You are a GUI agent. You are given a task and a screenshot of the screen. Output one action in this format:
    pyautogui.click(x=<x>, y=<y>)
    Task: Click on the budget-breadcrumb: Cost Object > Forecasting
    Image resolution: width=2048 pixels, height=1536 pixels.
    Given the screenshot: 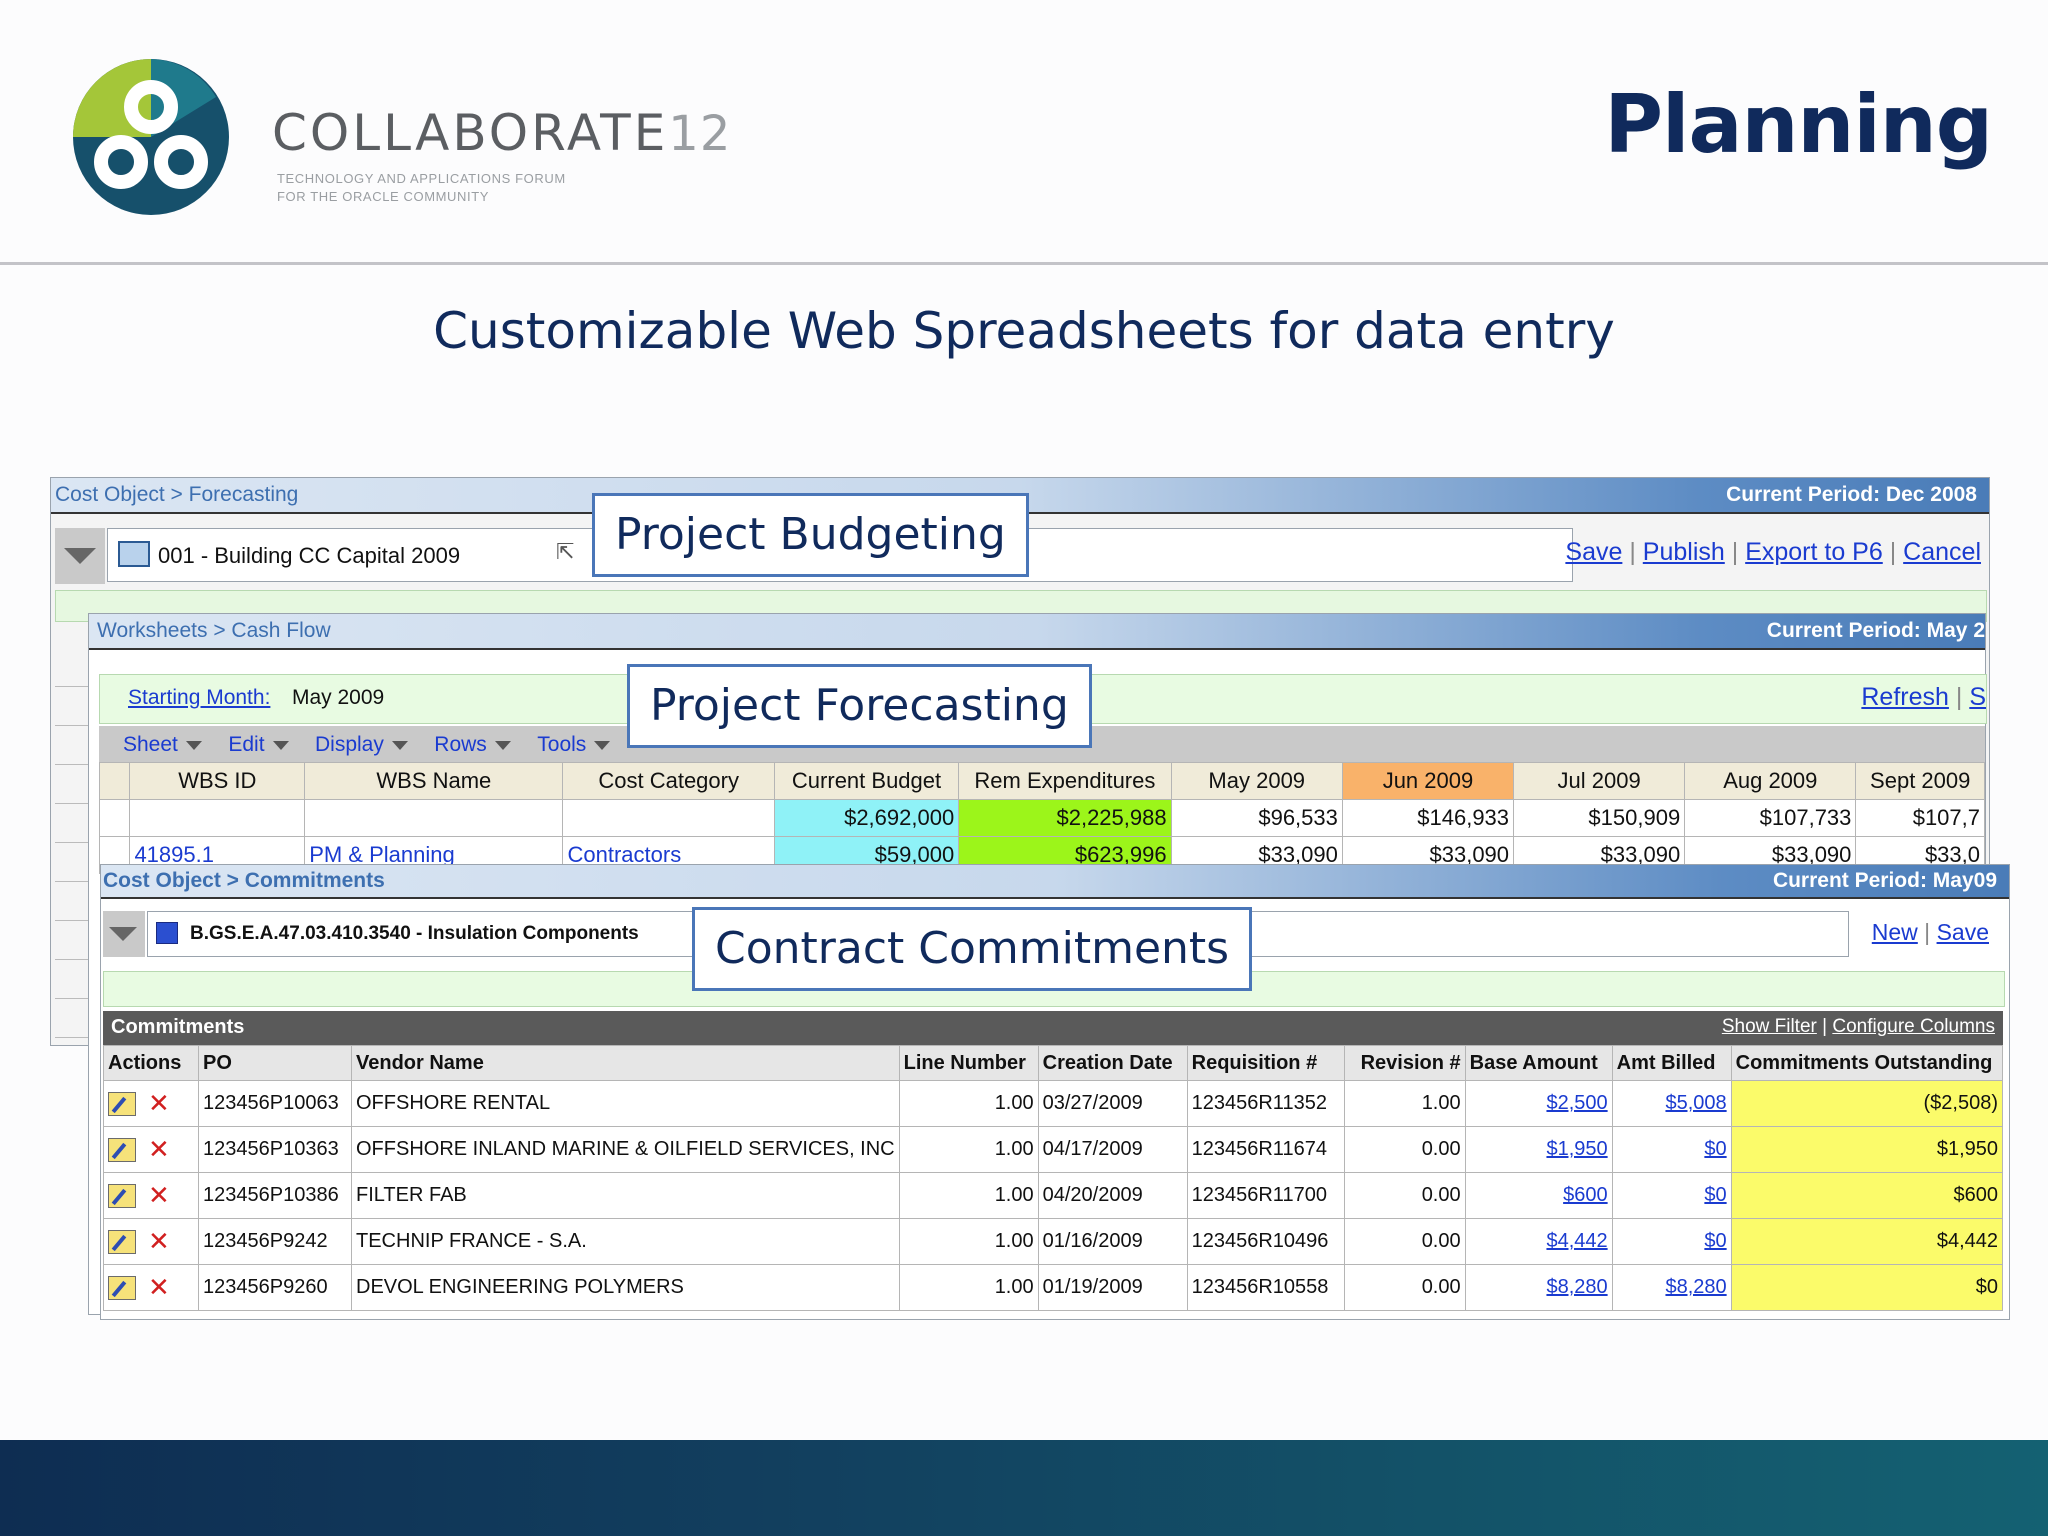 What is the action you would take?
    pyautogui.click(x=176, y=495)
    